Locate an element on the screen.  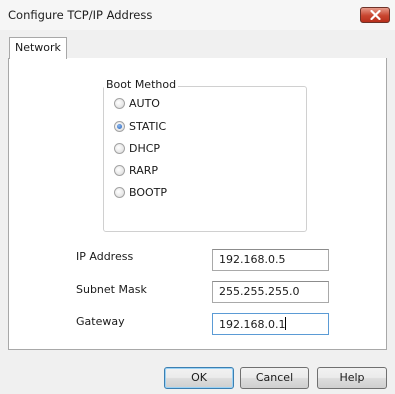
radio-dhcp-label: DHCP is located at coordinates (145, 148).